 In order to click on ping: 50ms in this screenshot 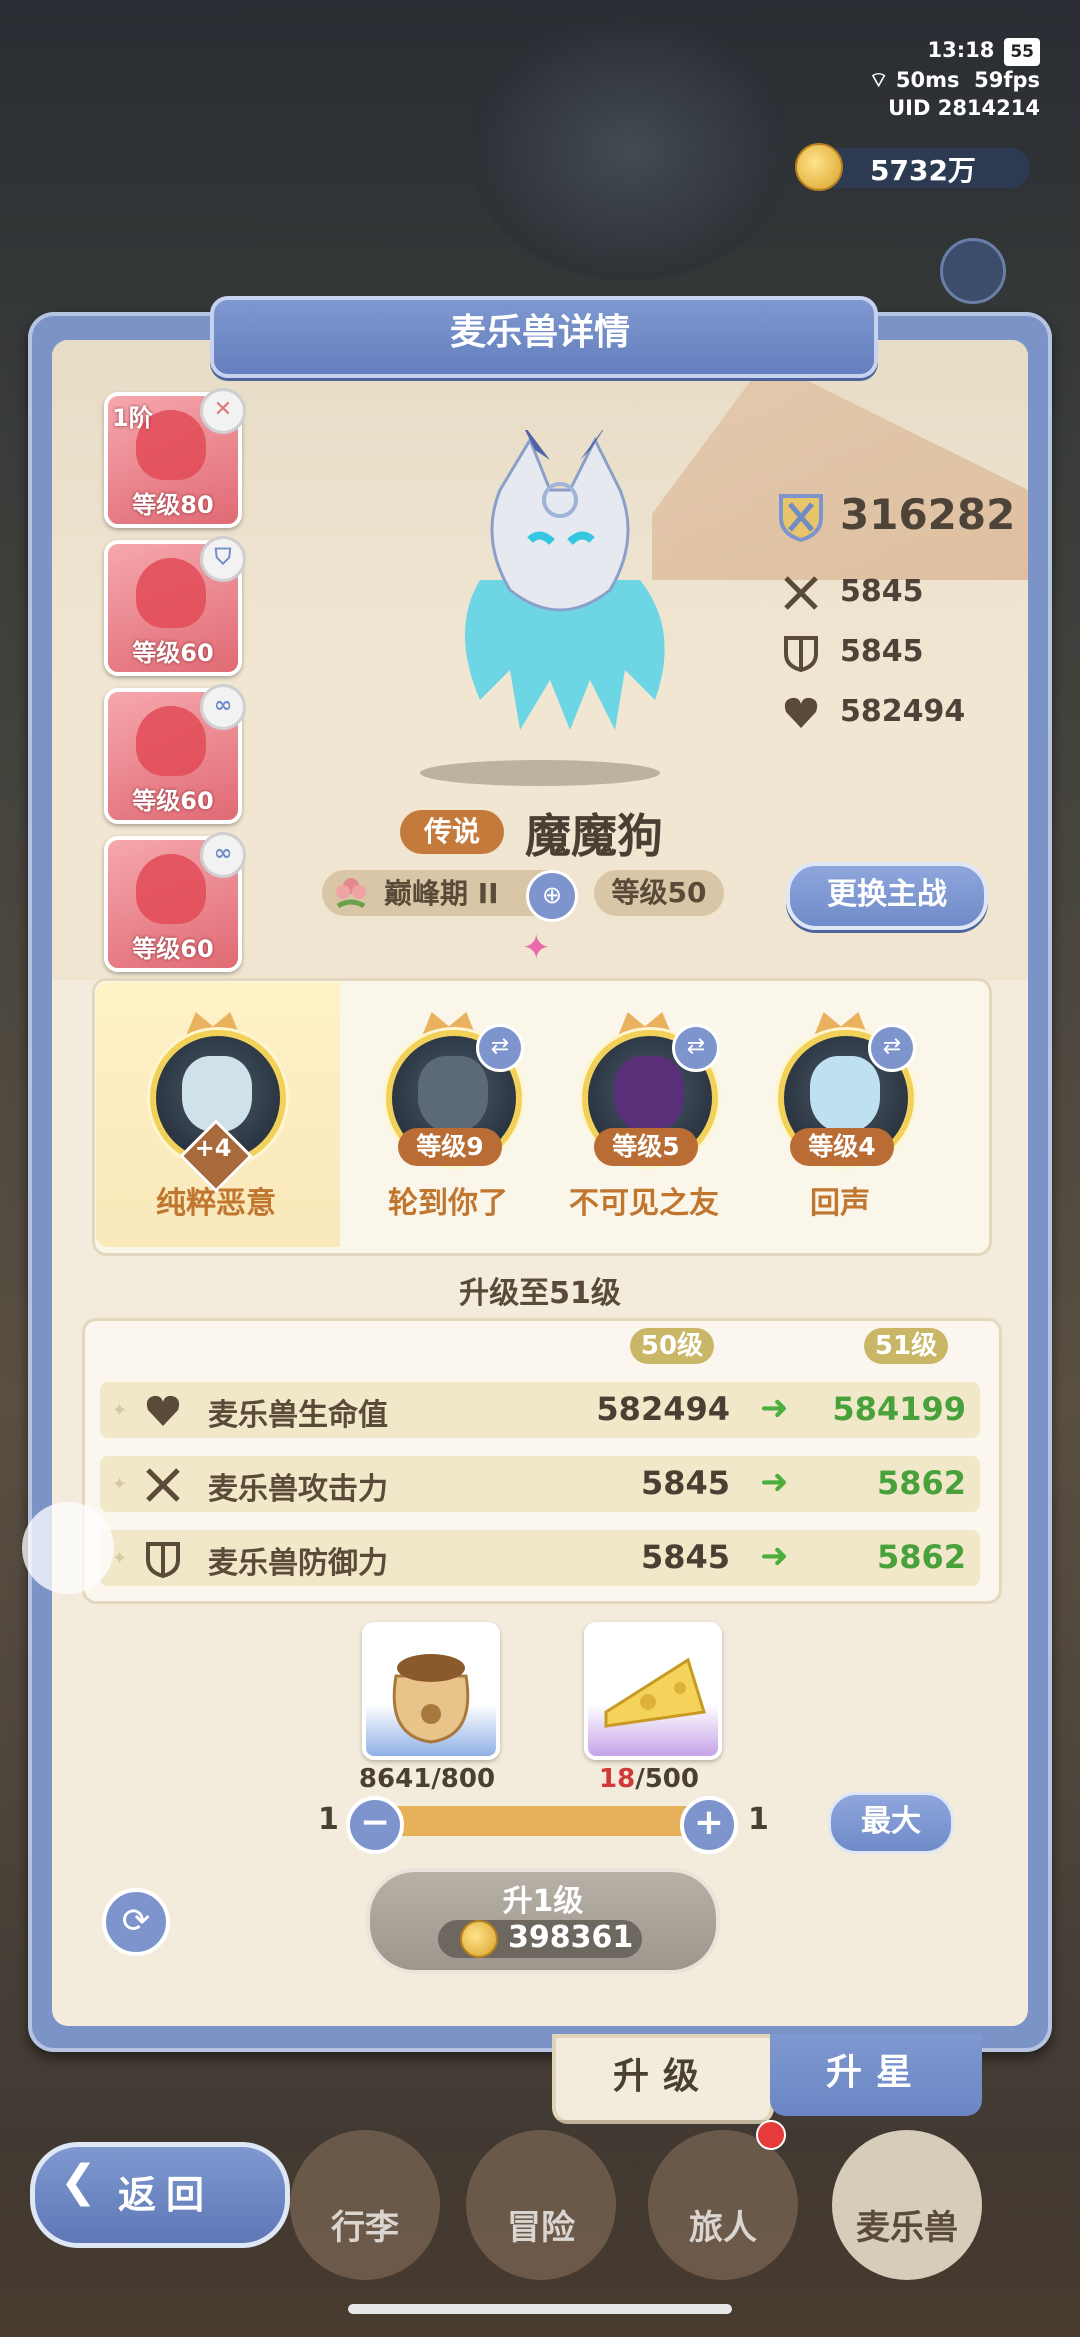, I will do `click(927, 80)`.